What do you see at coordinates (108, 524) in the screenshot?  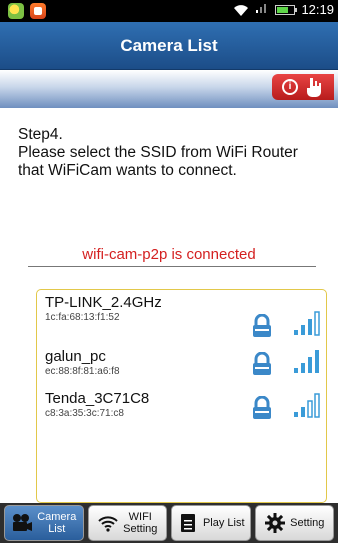 I see `wifi-icon` at bounding box center [108, 524].